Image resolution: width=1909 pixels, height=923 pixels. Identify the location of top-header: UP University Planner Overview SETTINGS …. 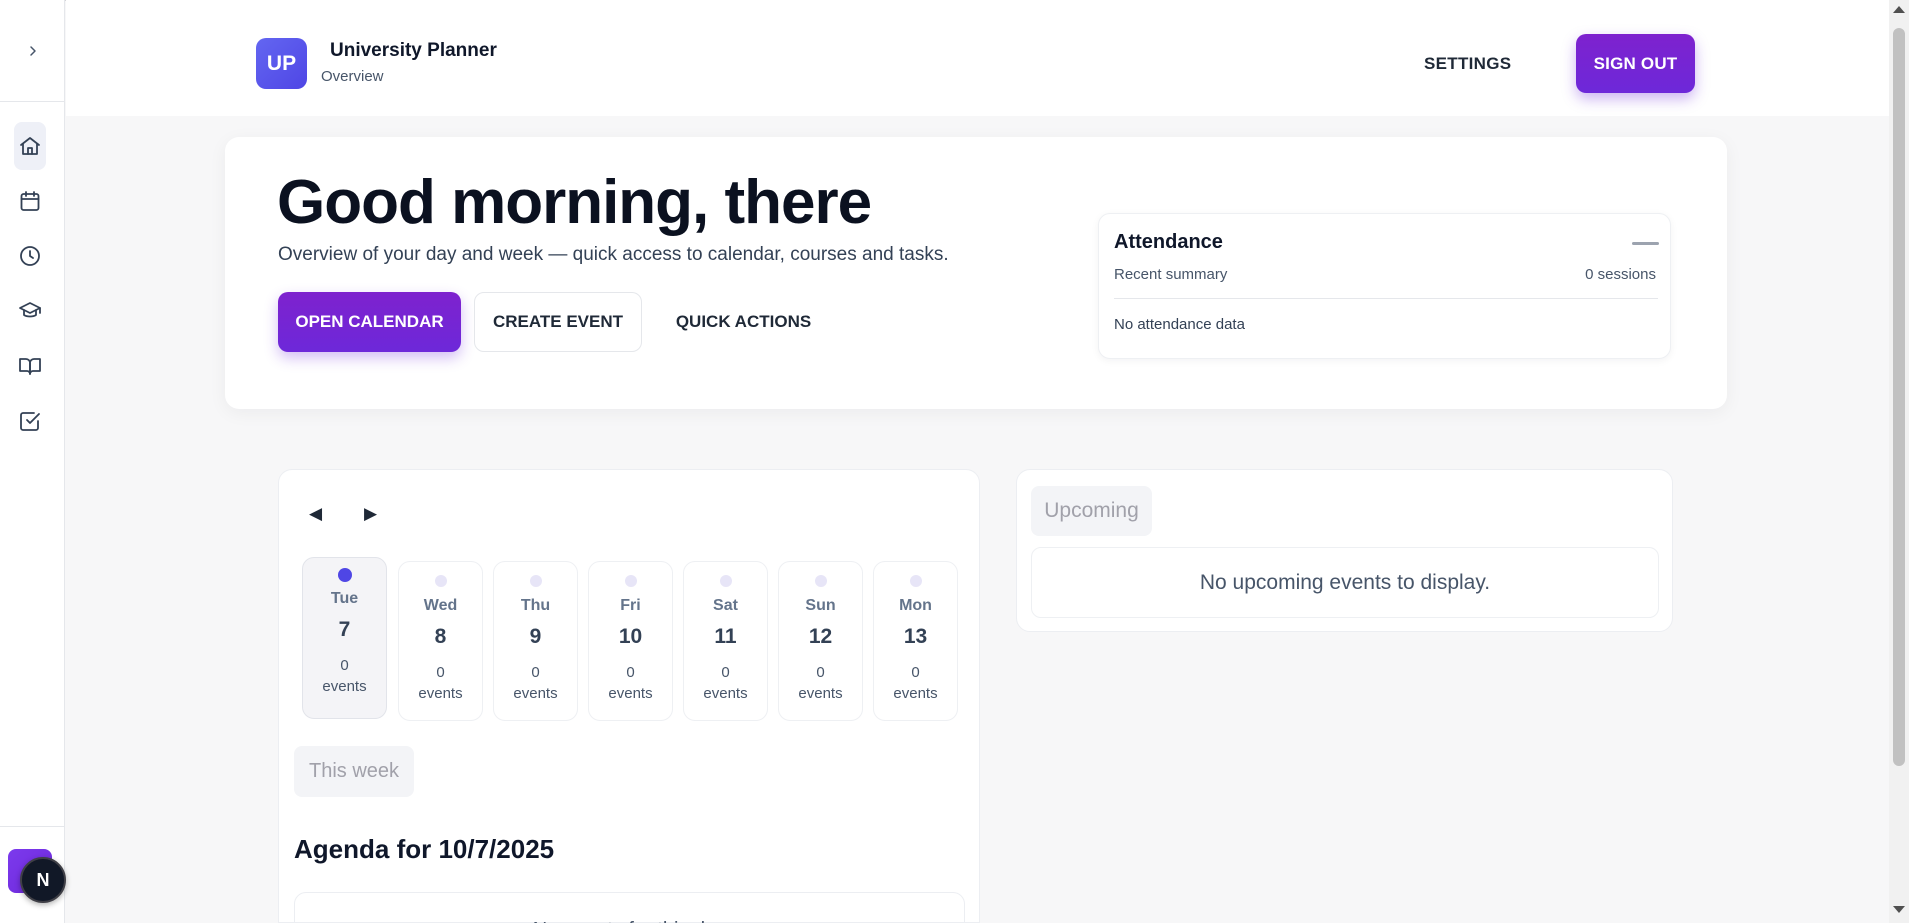
(977, 58).